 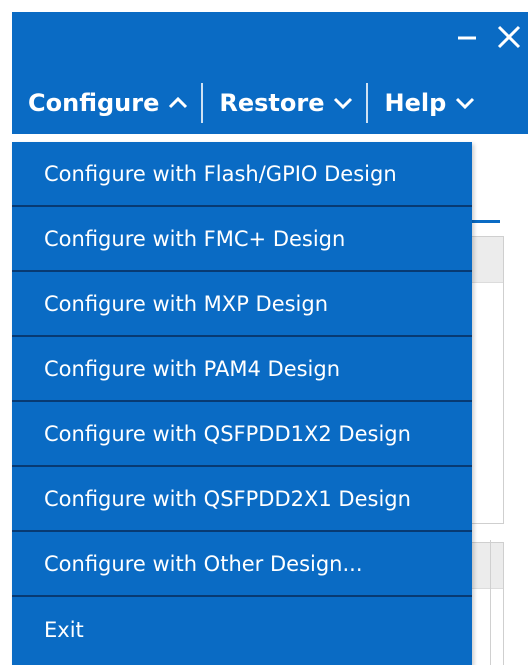 I want to click on menu-item-label: Configure with QSFPDD2X1 Design, so click(x=227, y=498).